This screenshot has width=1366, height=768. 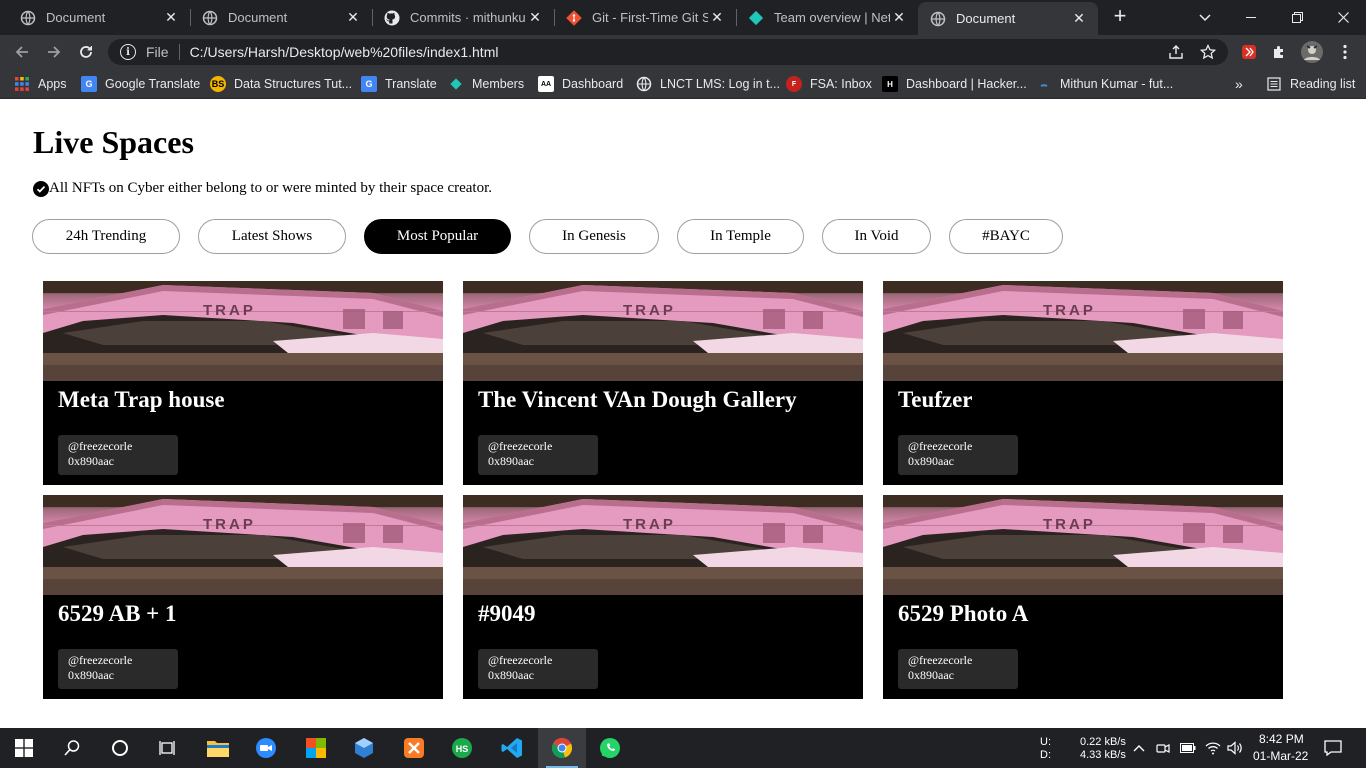 What do you see at coordinates (106, 236) in the screenshot?
I see `filter-24h-trending: 24h Trending` at bounding box center [106, 236].